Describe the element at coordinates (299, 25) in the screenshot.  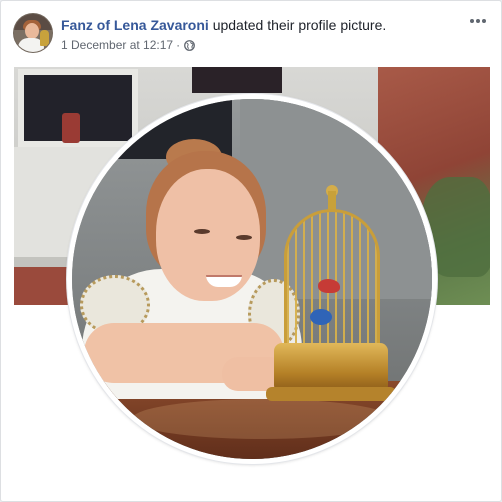
I see `post-action-text: updated their profile picture.` at that location.